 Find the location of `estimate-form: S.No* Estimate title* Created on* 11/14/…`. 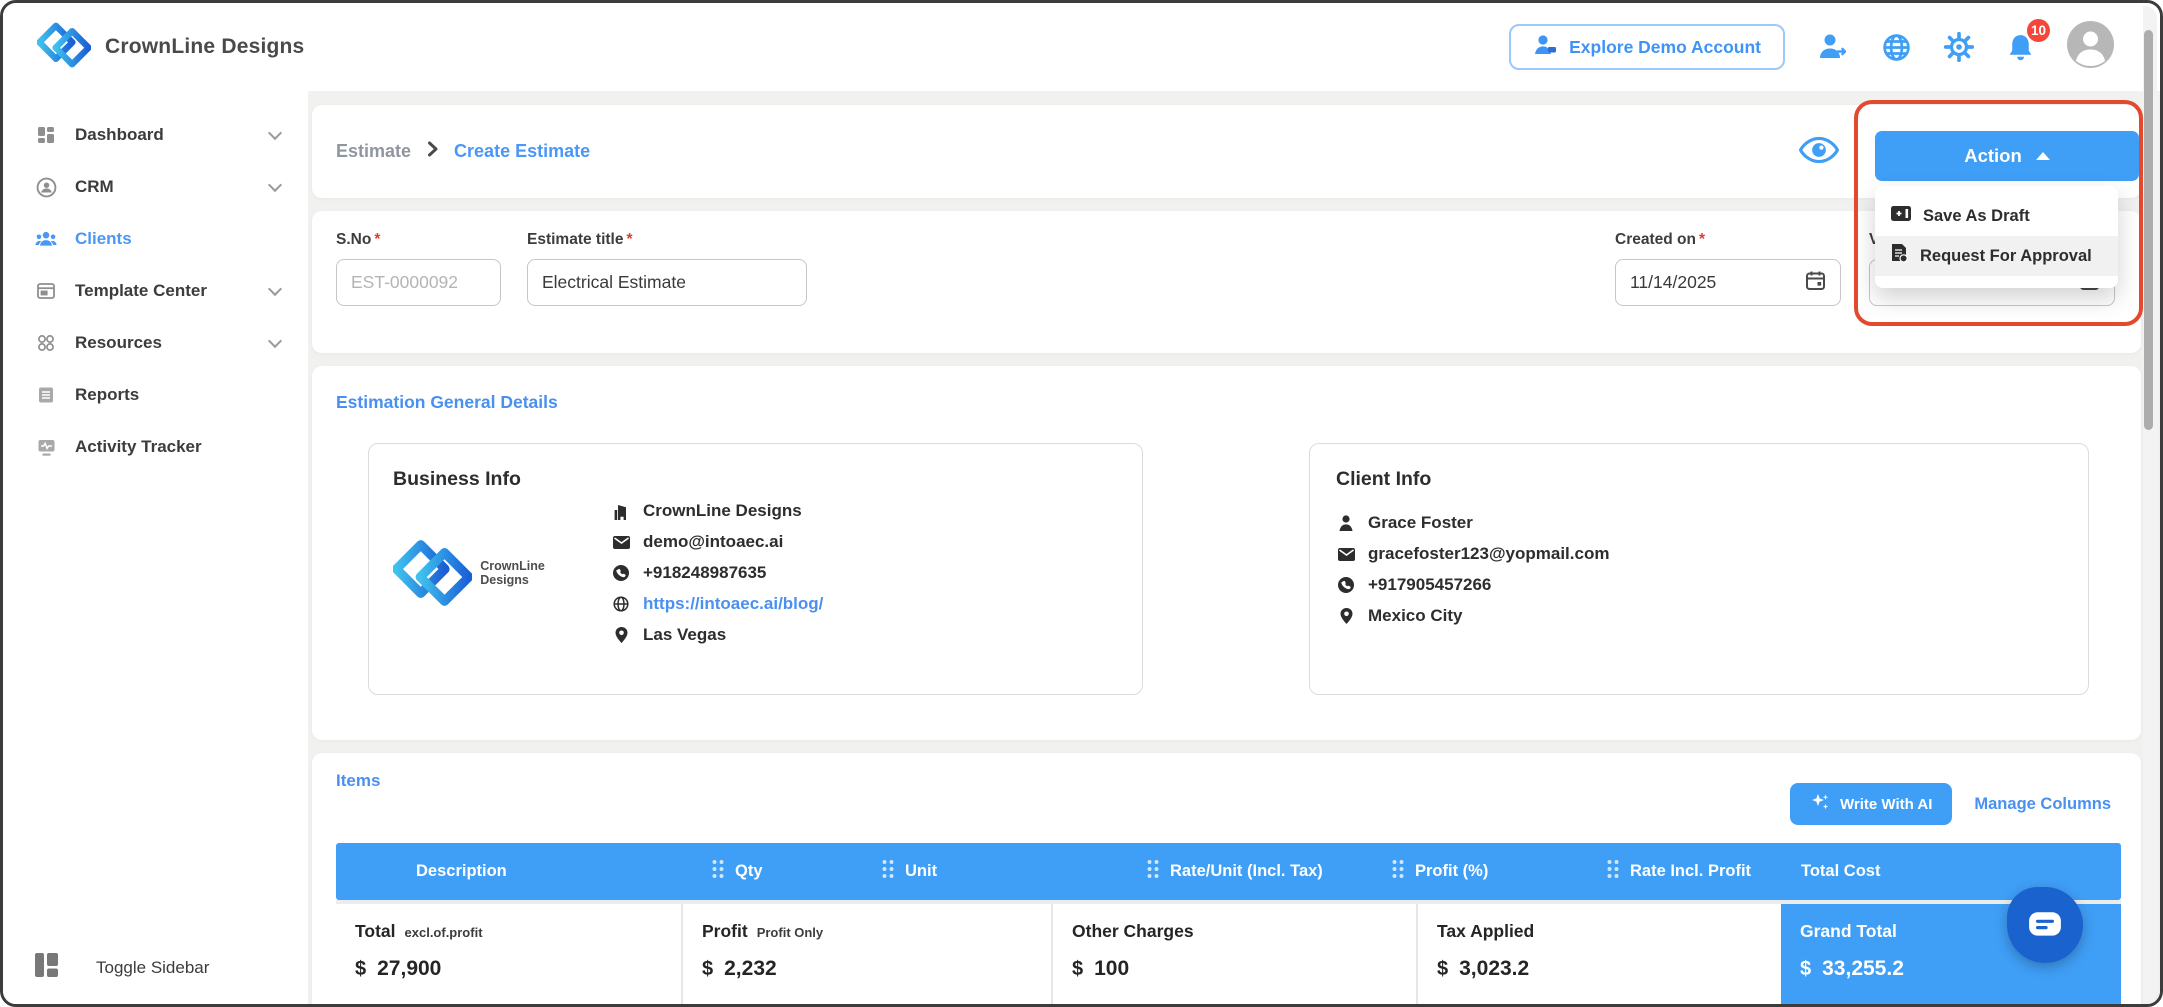

estimate-form: S.No* Estimate title* Created on* 11/14/… is located at coordinates (1226, 282).